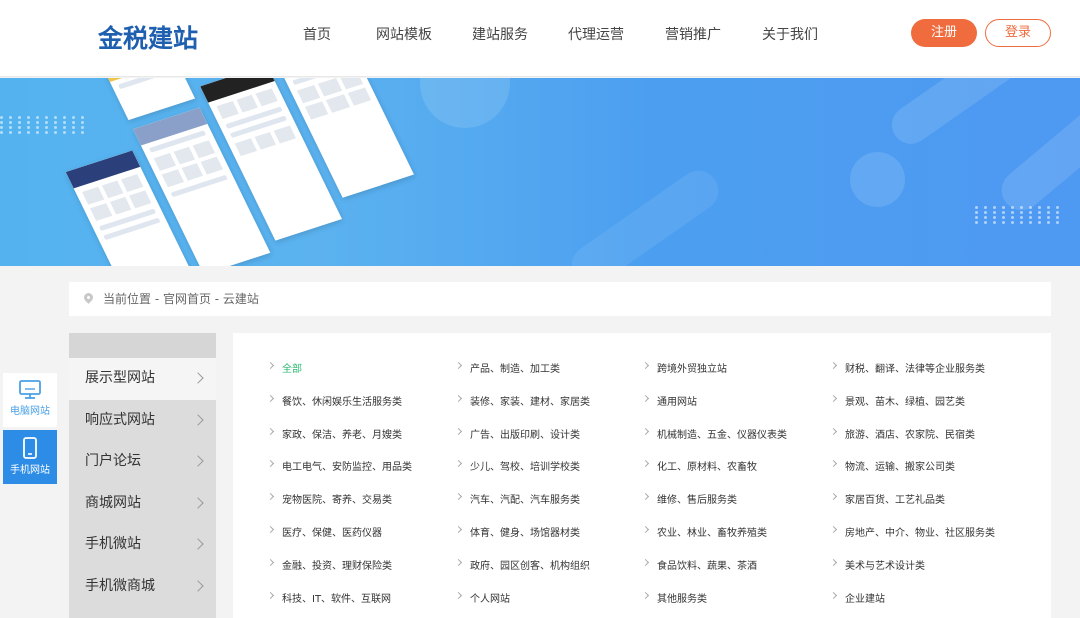 The height and width of the screenshot is (618, 1080). Describe the element at coordinates (944, 33) in the screenshot. I see `register-button: 注册` at that location.